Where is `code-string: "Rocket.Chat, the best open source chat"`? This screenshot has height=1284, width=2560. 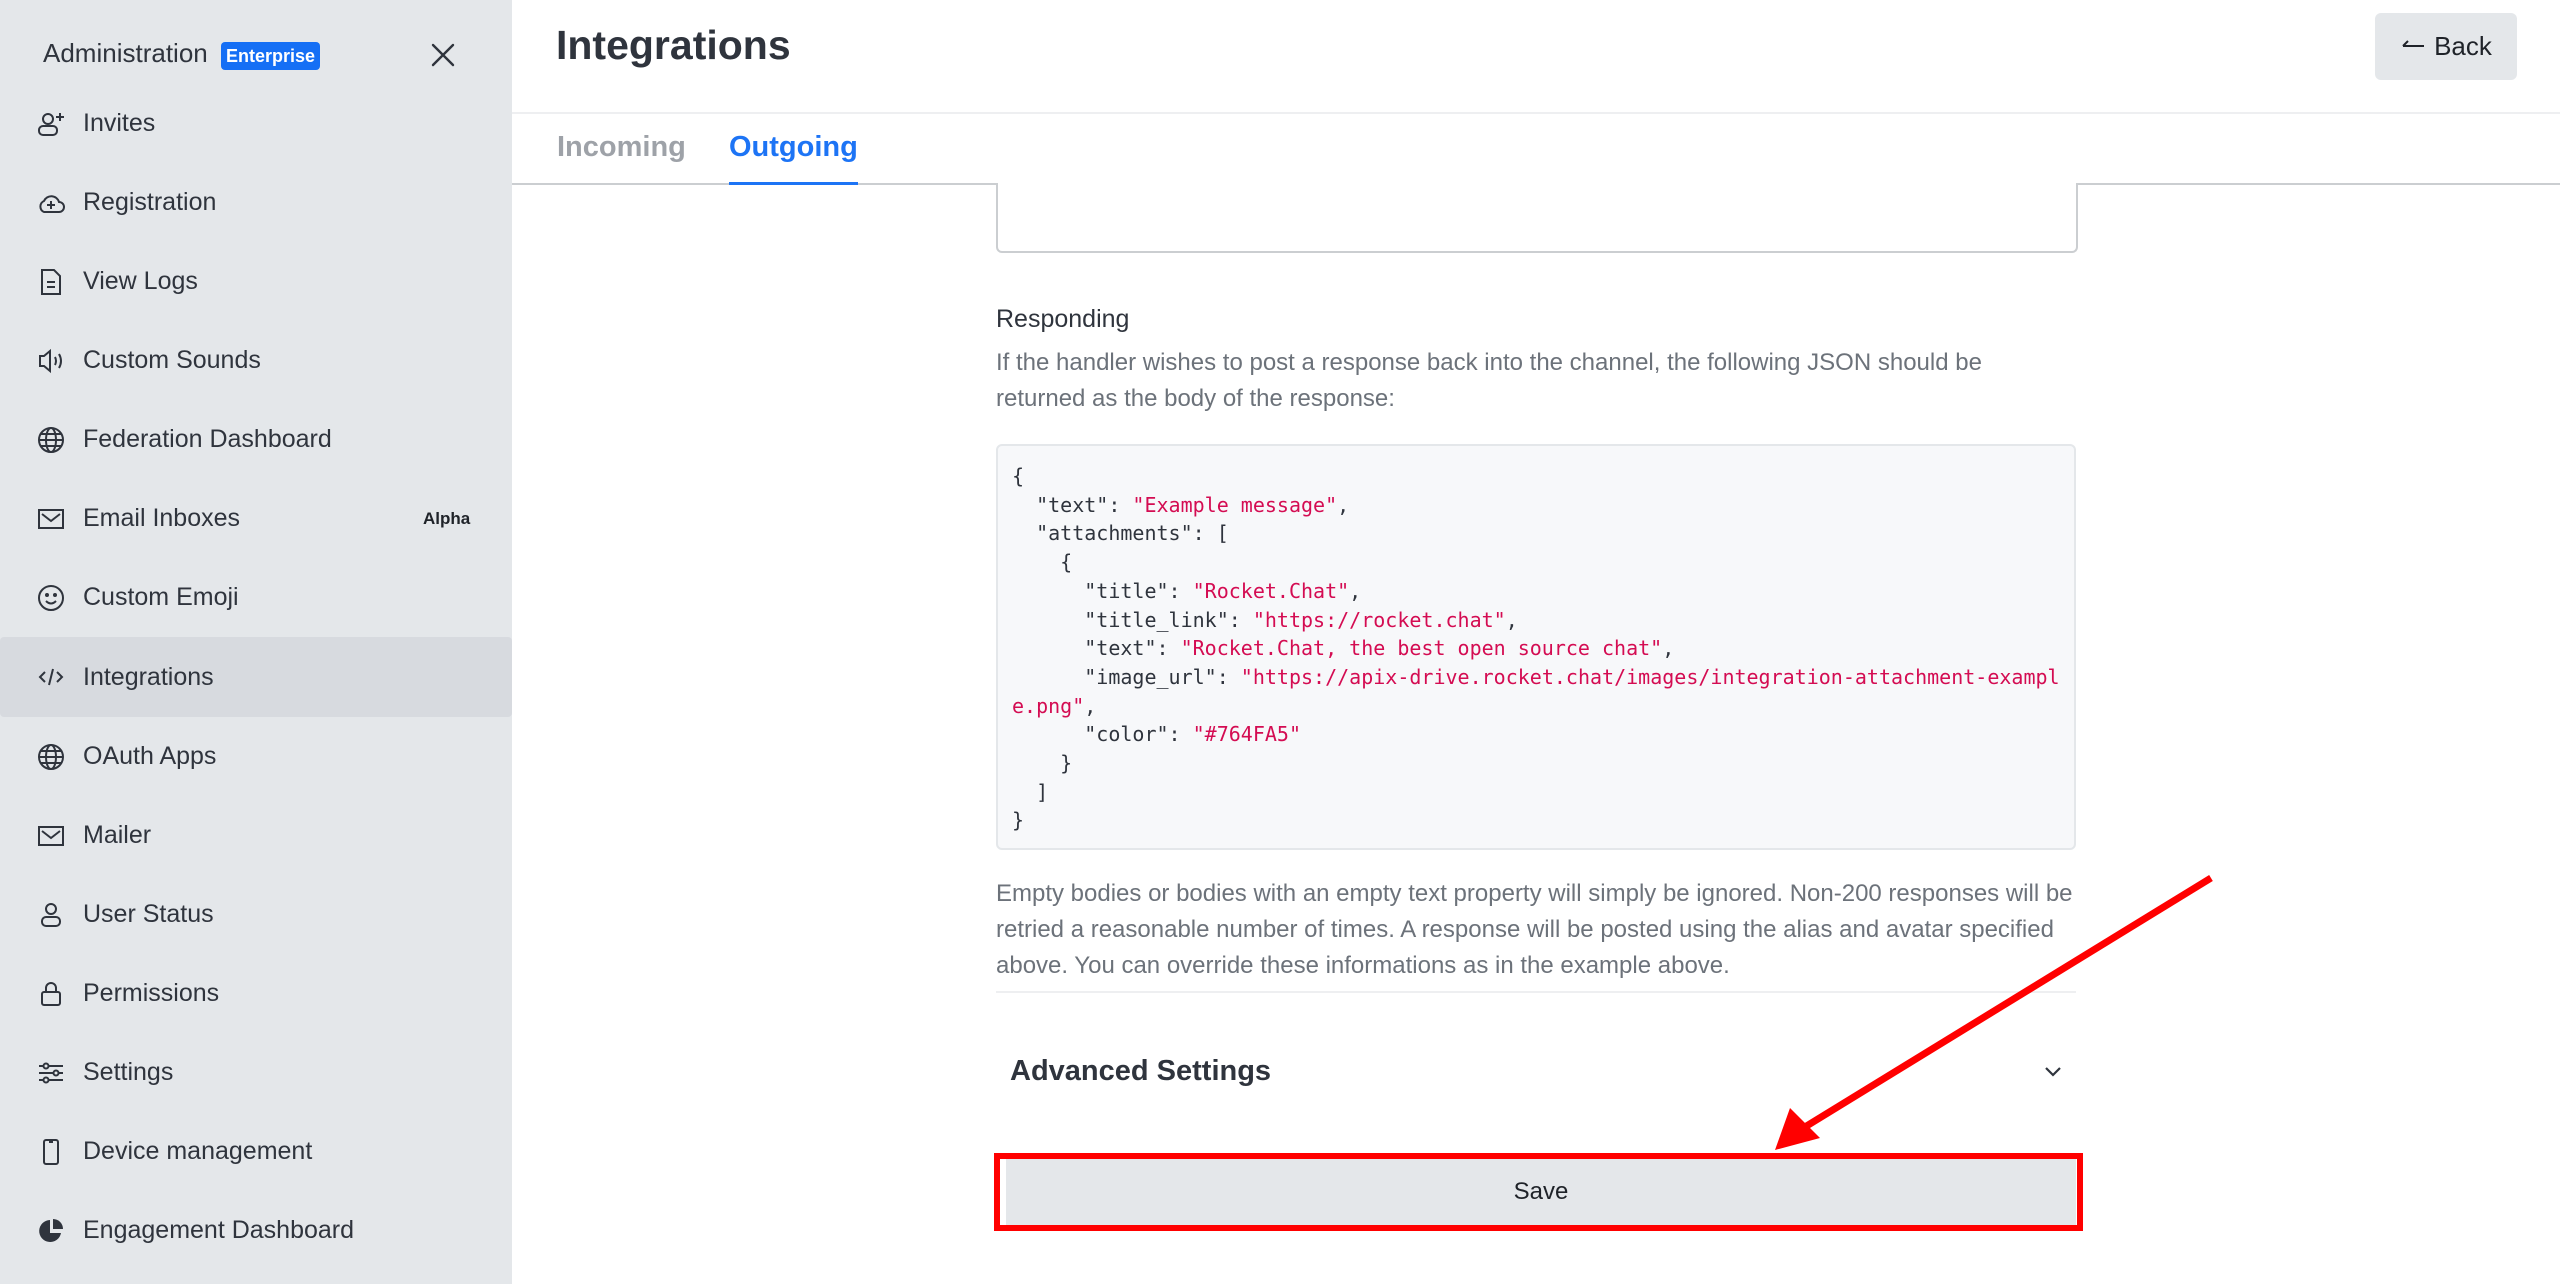 code-string: "Rocket.Chat, the best open source chat" is located at coordinates (1421, 648).